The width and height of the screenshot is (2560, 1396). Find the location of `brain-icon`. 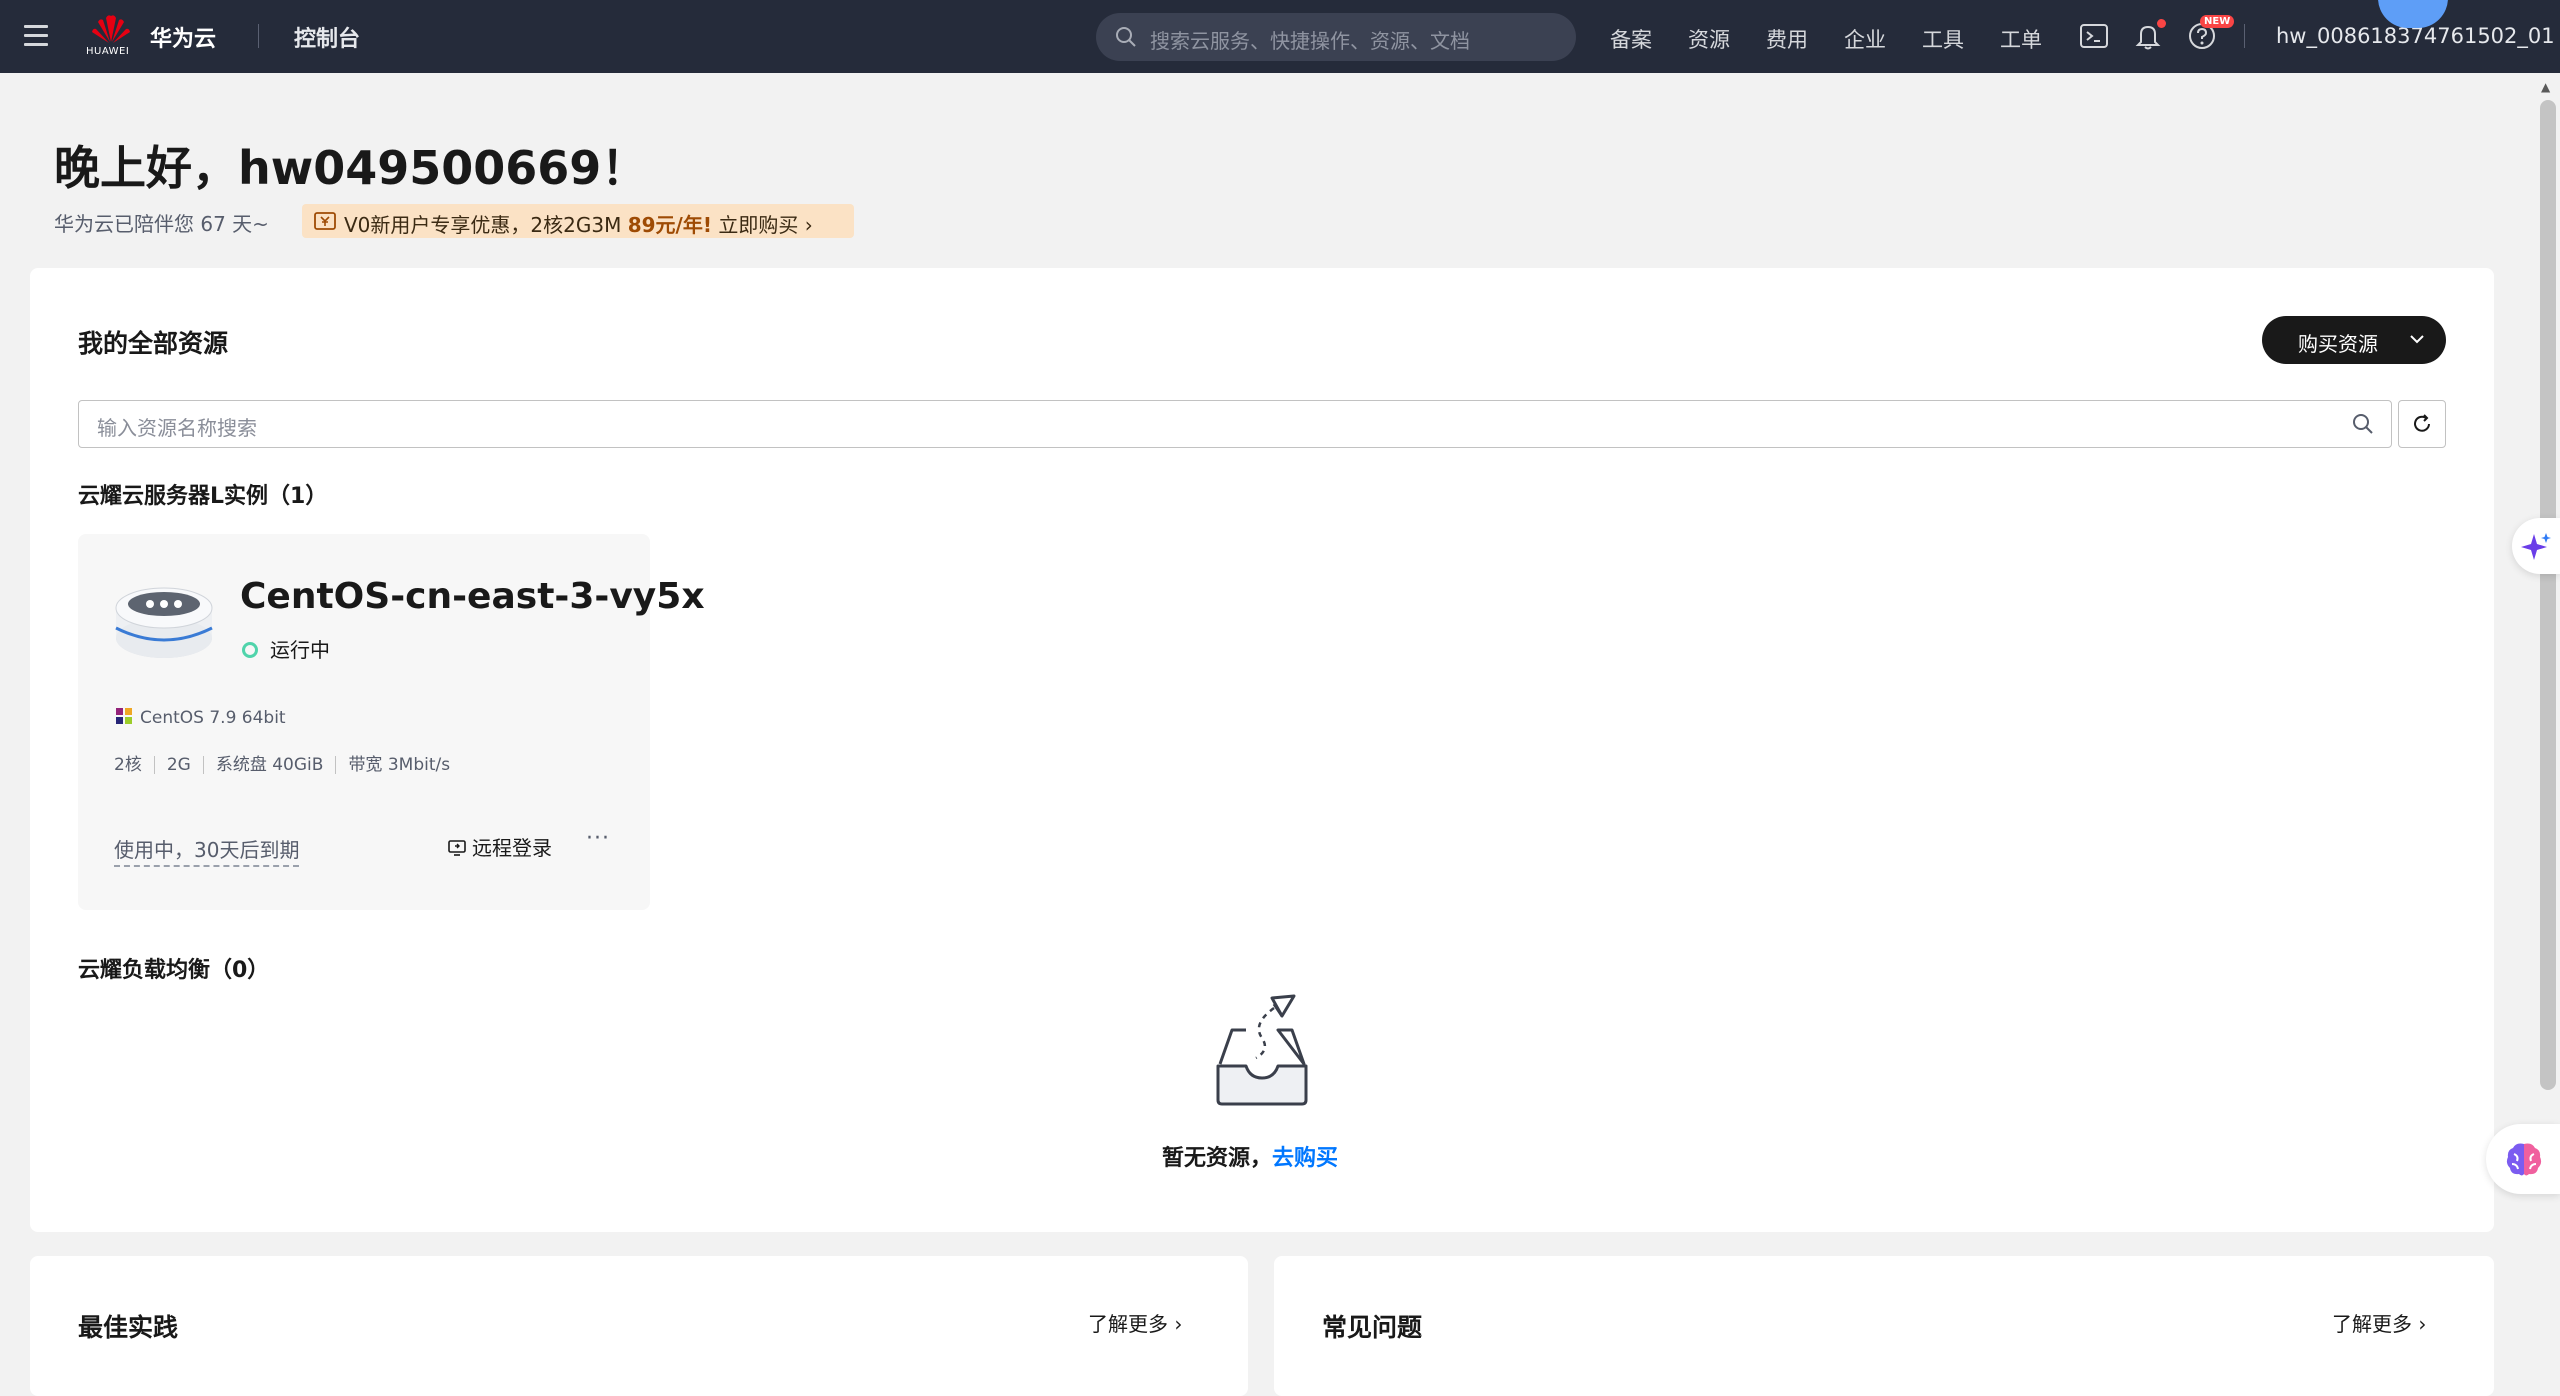

brain-icon is located at coordinates (2524, 1159).